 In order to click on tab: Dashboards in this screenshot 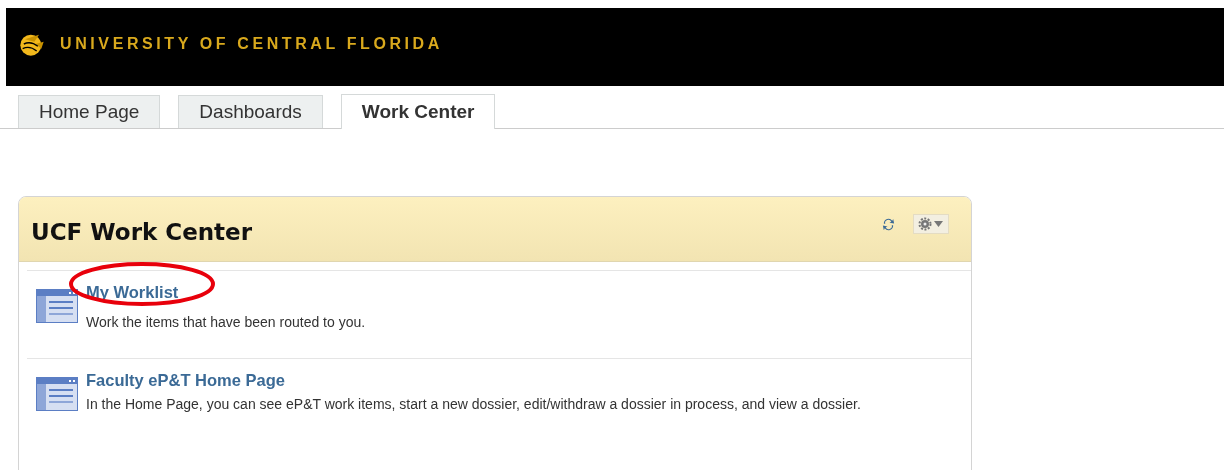, I will do `click(250, 111)`.